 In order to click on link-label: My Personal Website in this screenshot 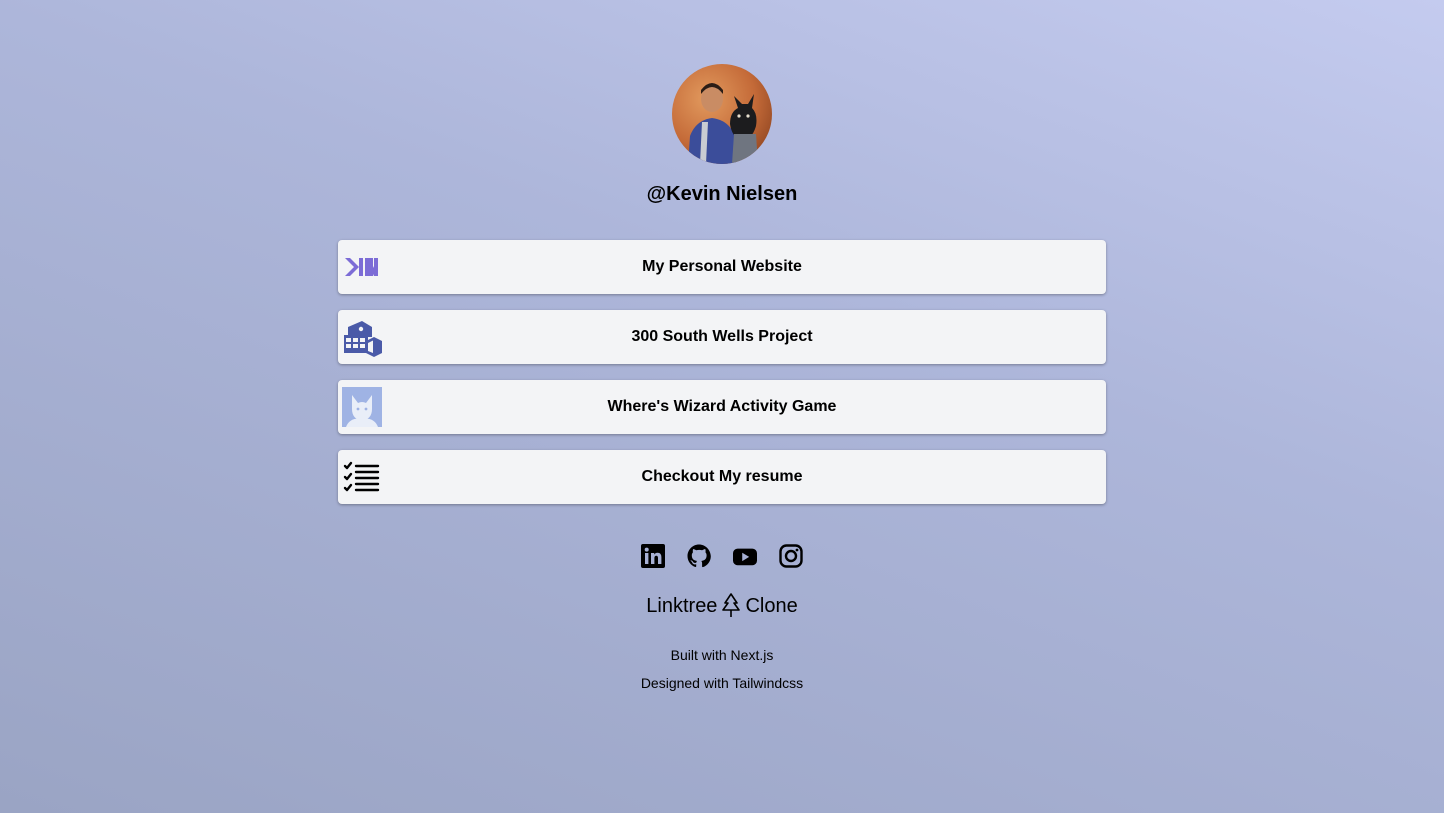, I will do `click(722, 266)`.